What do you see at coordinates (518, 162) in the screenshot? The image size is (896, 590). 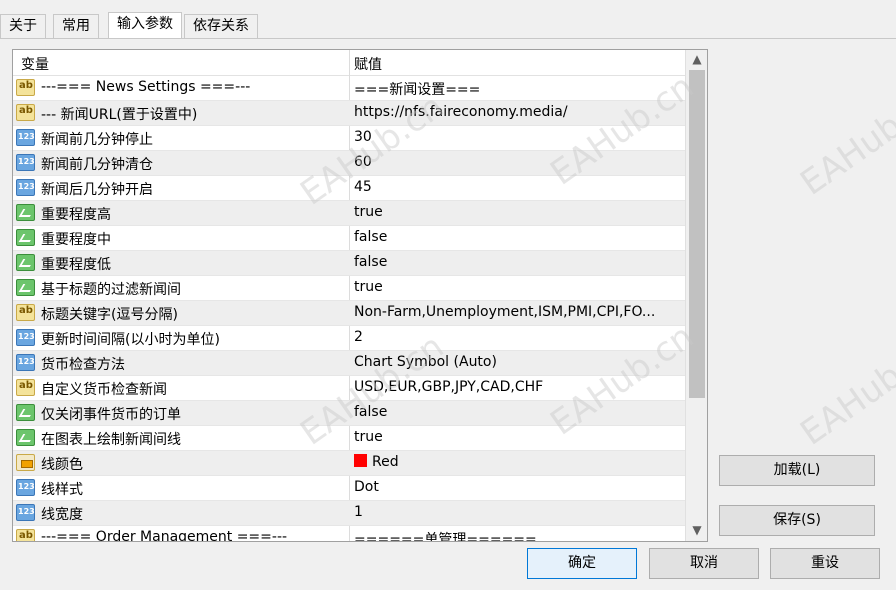 I see `parameter-value: 60` at bounding box center [518, 162].